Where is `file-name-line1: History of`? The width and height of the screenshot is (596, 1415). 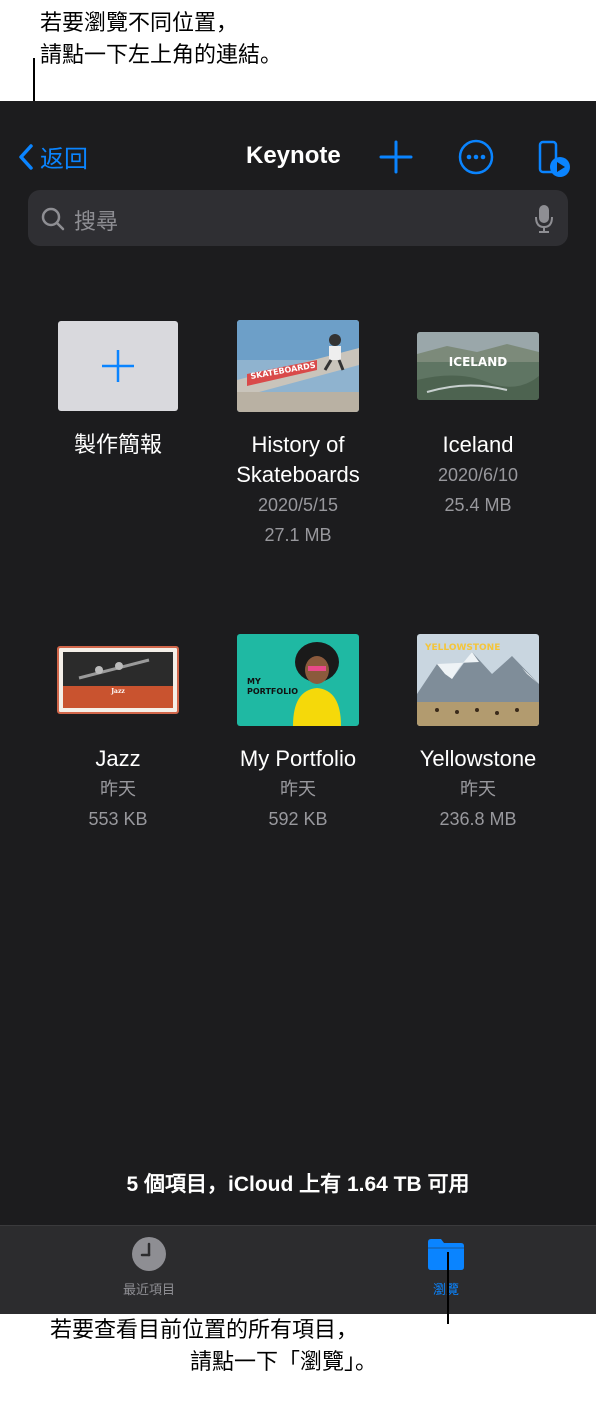 file-name-line1: History of is located at coordinates (298, 444).